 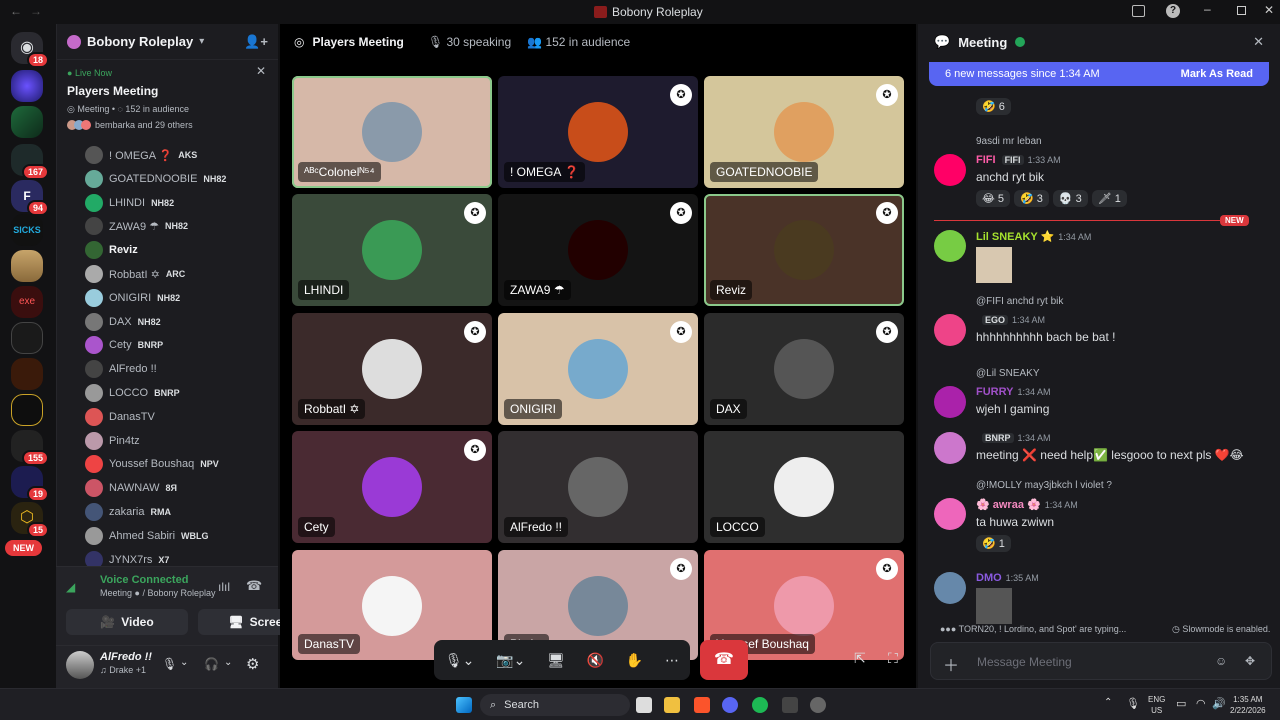 I want to click on voice-location: Meeting ● / Bobony Roleplay, so click(x=158, y=593).